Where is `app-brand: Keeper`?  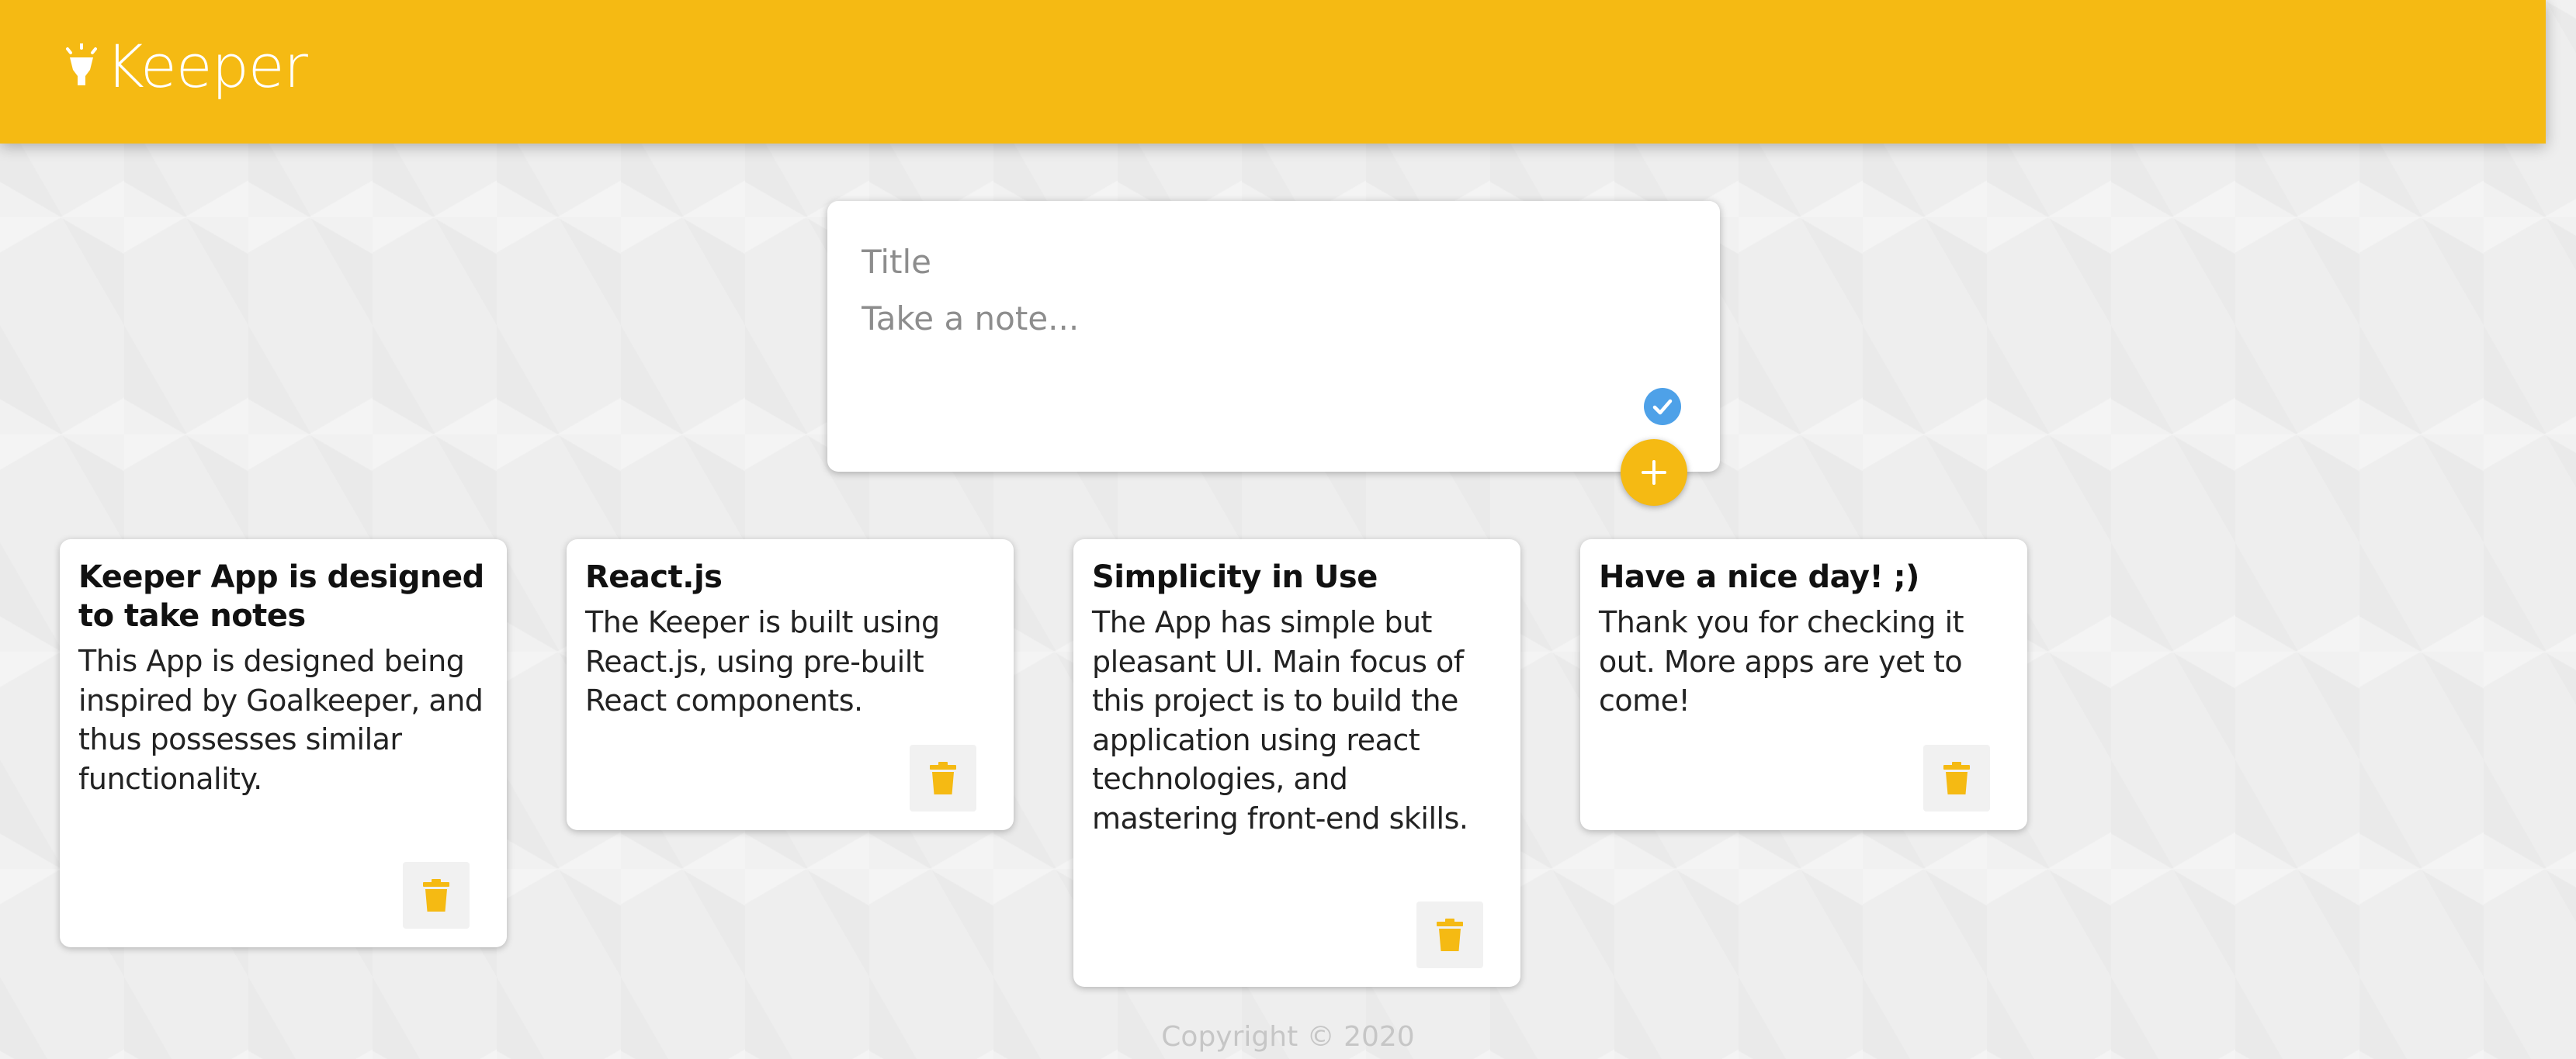
app-brand: Keeper is located at coordinates (186, 66).